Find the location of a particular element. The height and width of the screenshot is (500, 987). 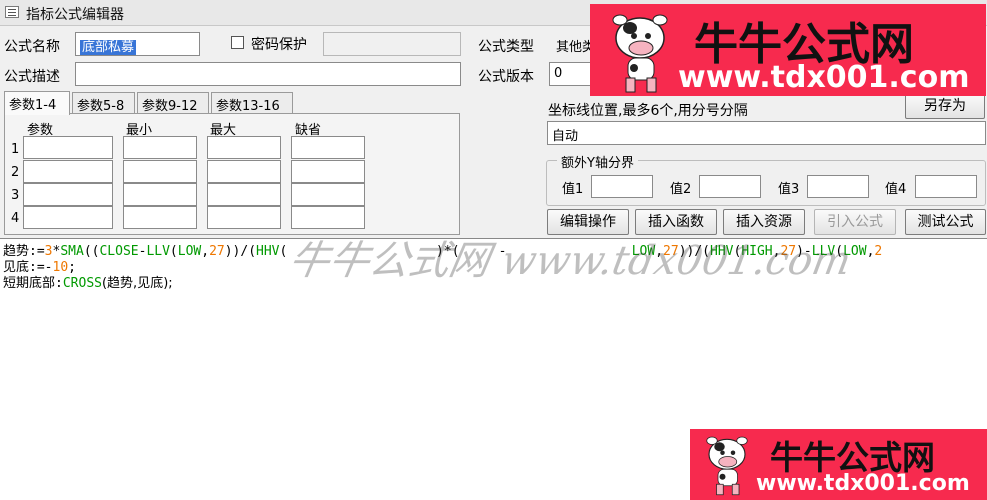

formula-version-label: 公式版本 is located at coordinates (506, 77).